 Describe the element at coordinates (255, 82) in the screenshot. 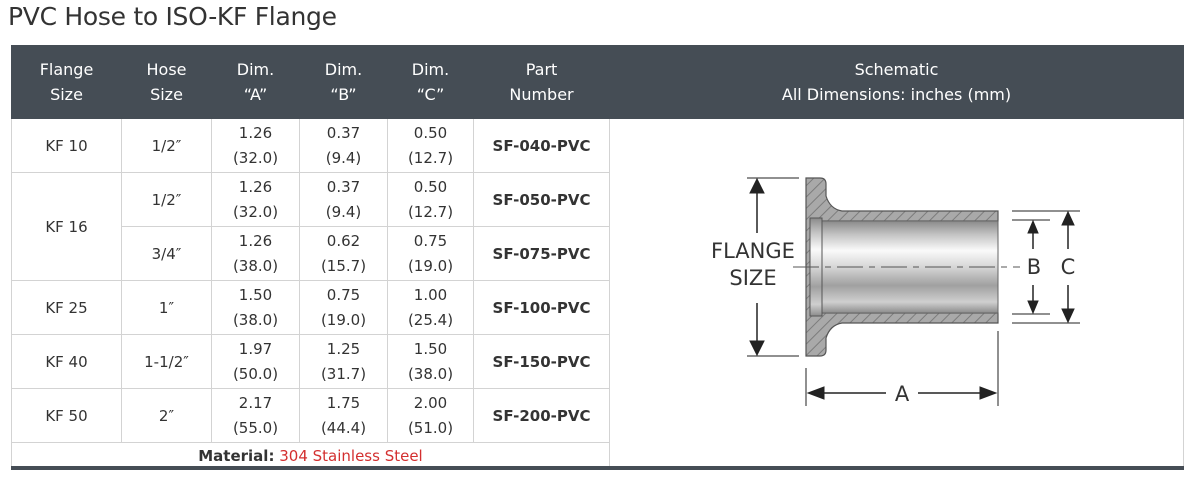

I see `header-dim-a: Dim. “A”` at that location.